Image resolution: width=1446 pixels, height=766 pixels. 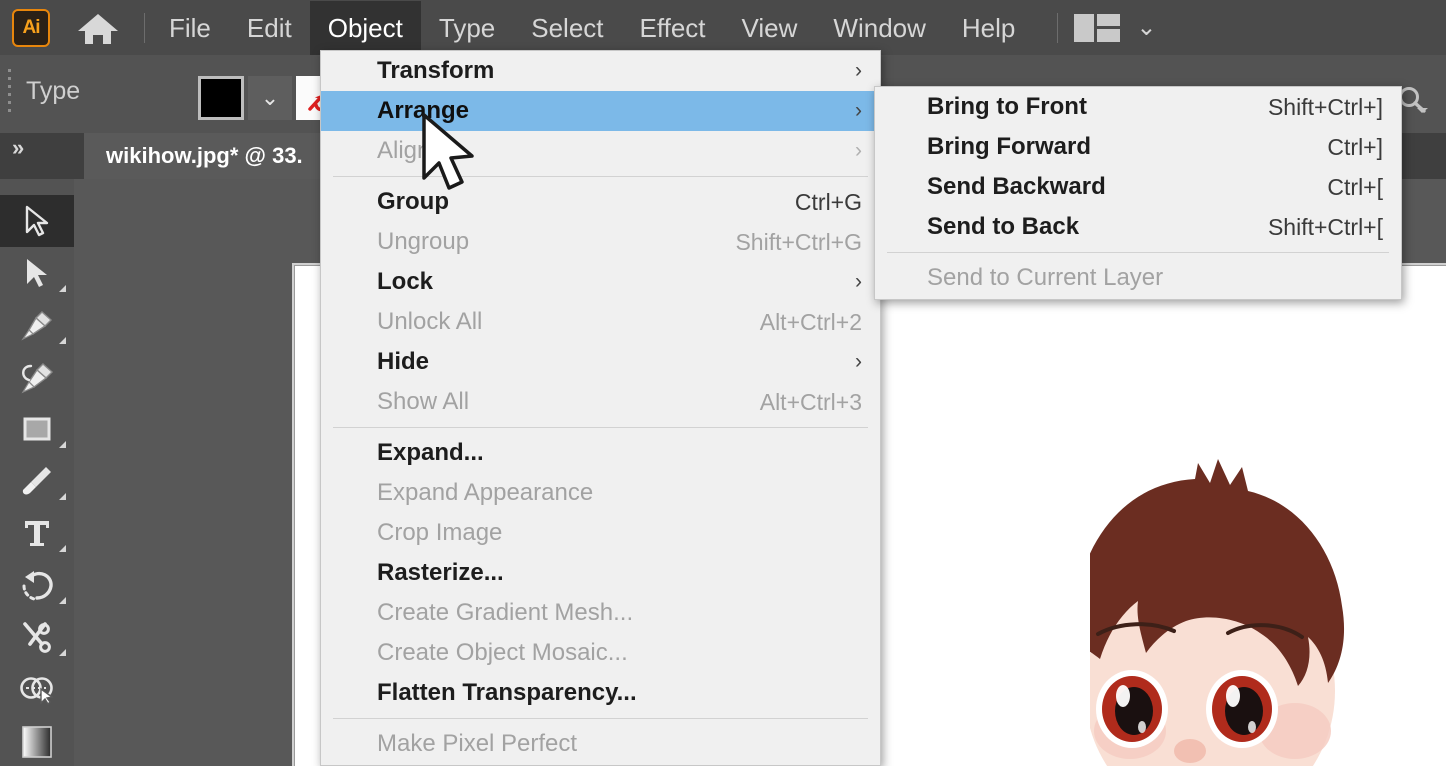 I want to click on menu-item-shortcut: Shift+Ctrl+[, so click(x=1325, y=226).